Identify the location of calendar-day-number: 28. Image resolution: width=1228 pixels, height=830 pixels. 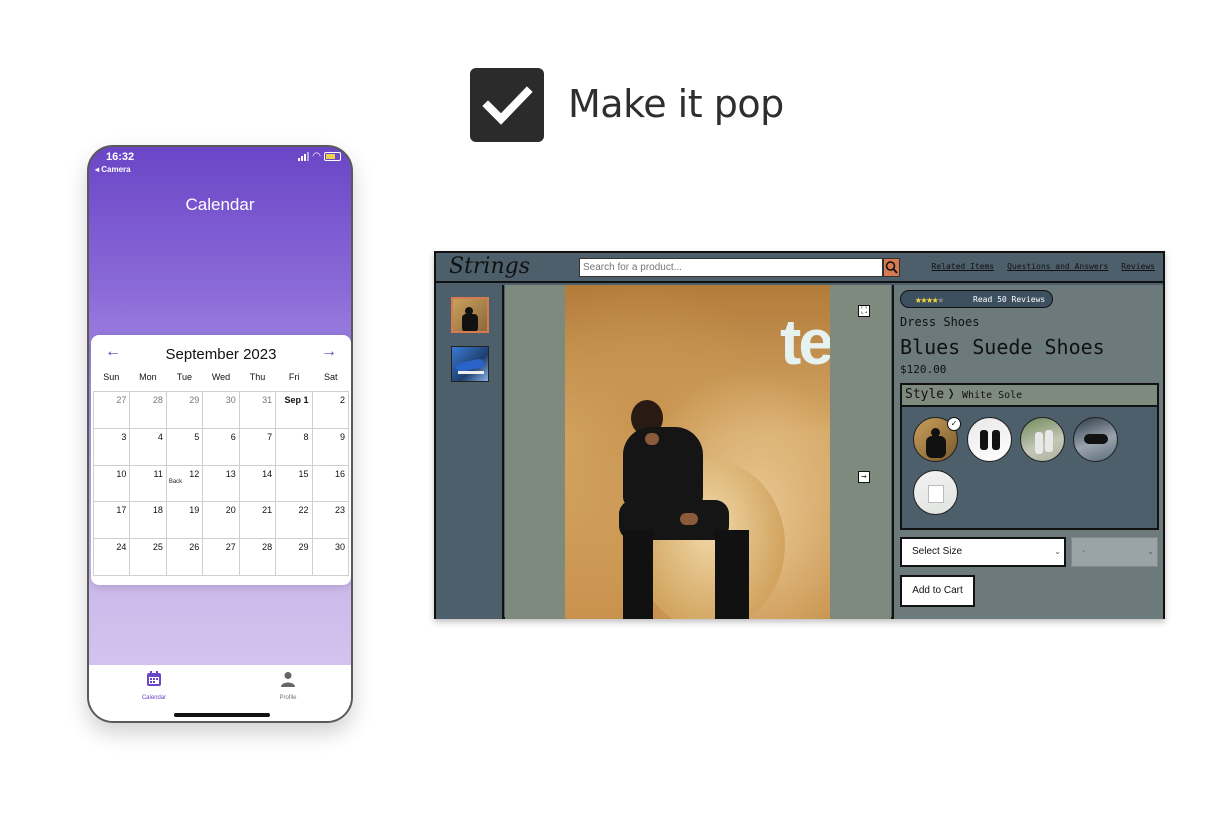
(267, 547).